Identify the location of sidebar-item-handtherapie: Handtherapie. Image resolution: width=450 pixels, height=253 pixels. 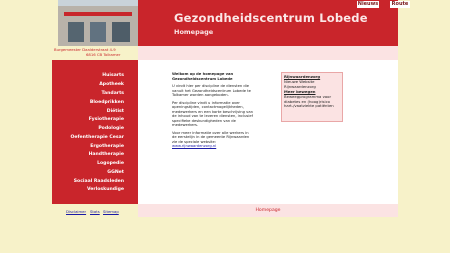
(106, 154).